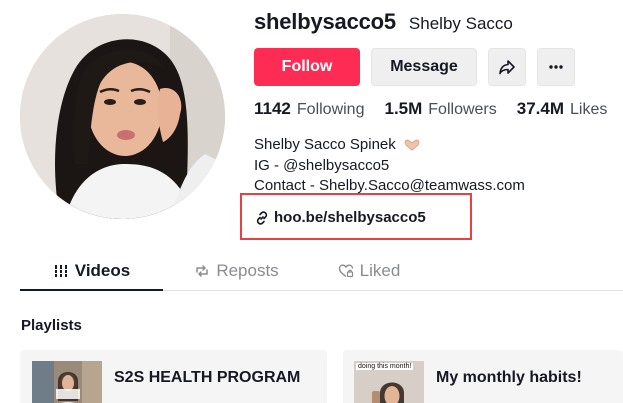  I want to click on link-icon, so click(262, 217).